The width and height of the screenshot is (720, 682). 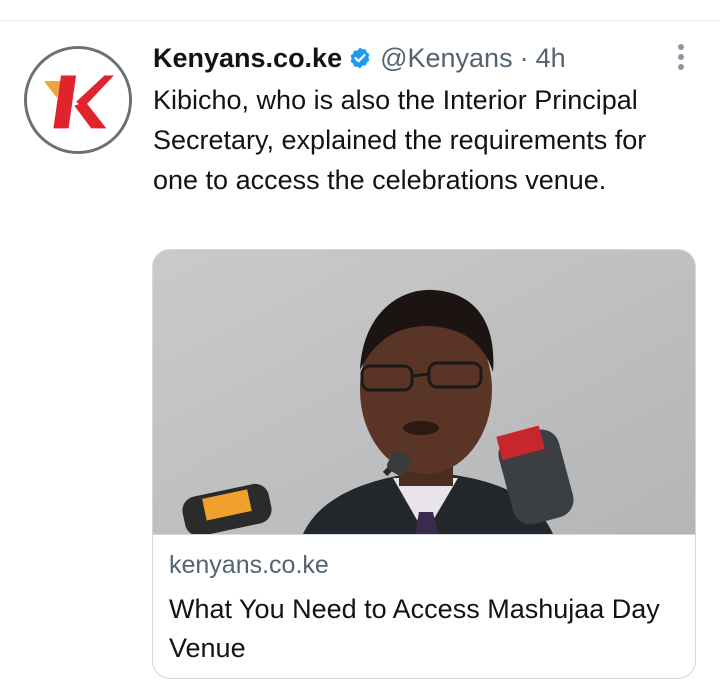 I want to click on card-divider, so click(x=424, y=534).